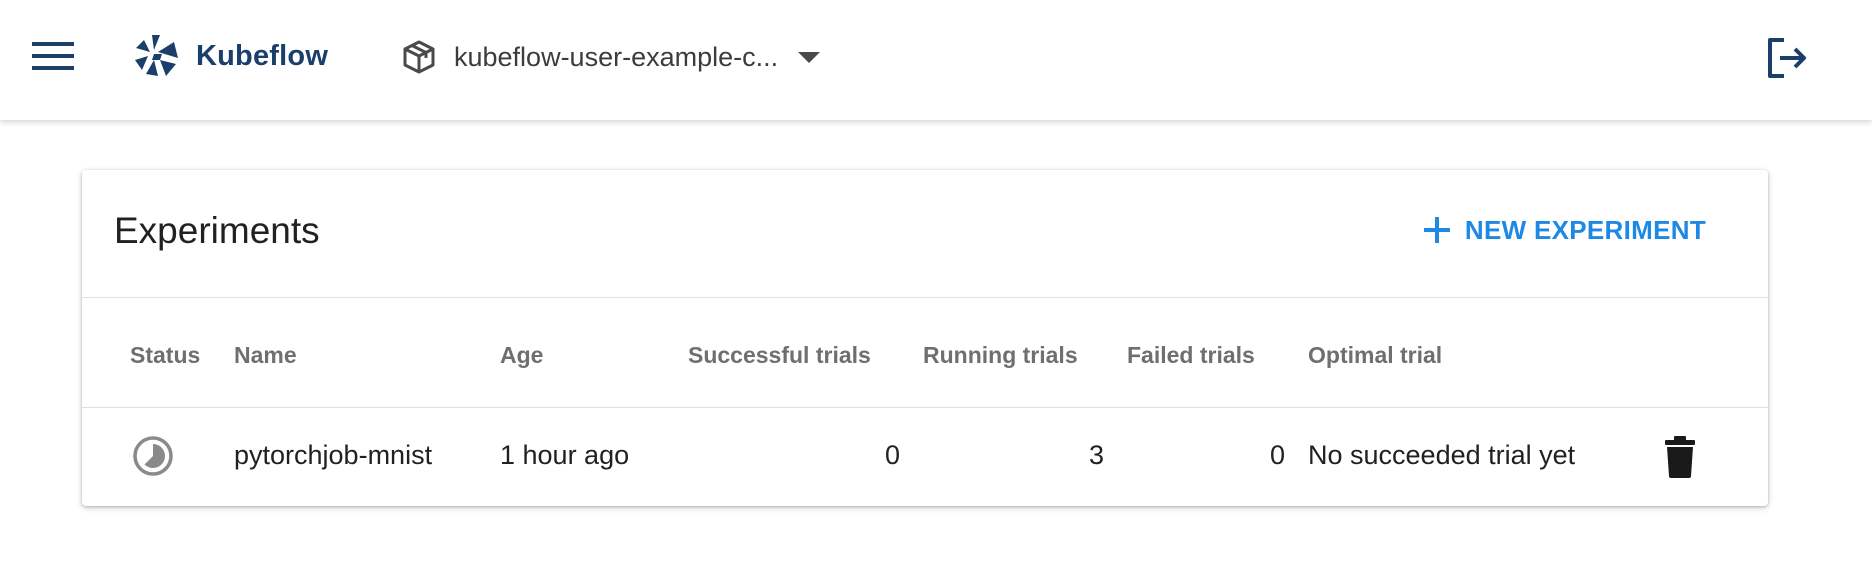 The width and height of the screenshot is (1872, 586). Describe the element at coordinates (156, 55) in the screenshot. I see `kubeflow-logo-icon` at that location.